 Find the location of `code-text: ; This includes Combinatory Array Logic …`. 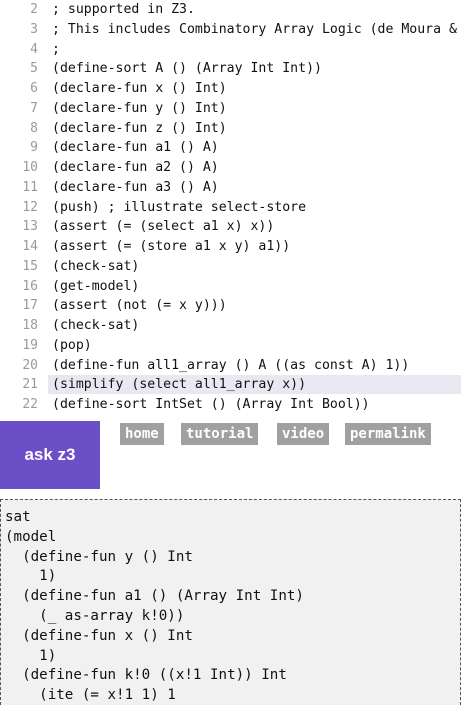

code-text: ; This includes Combinatory Array Logic … is located at coordinates (254, 29).